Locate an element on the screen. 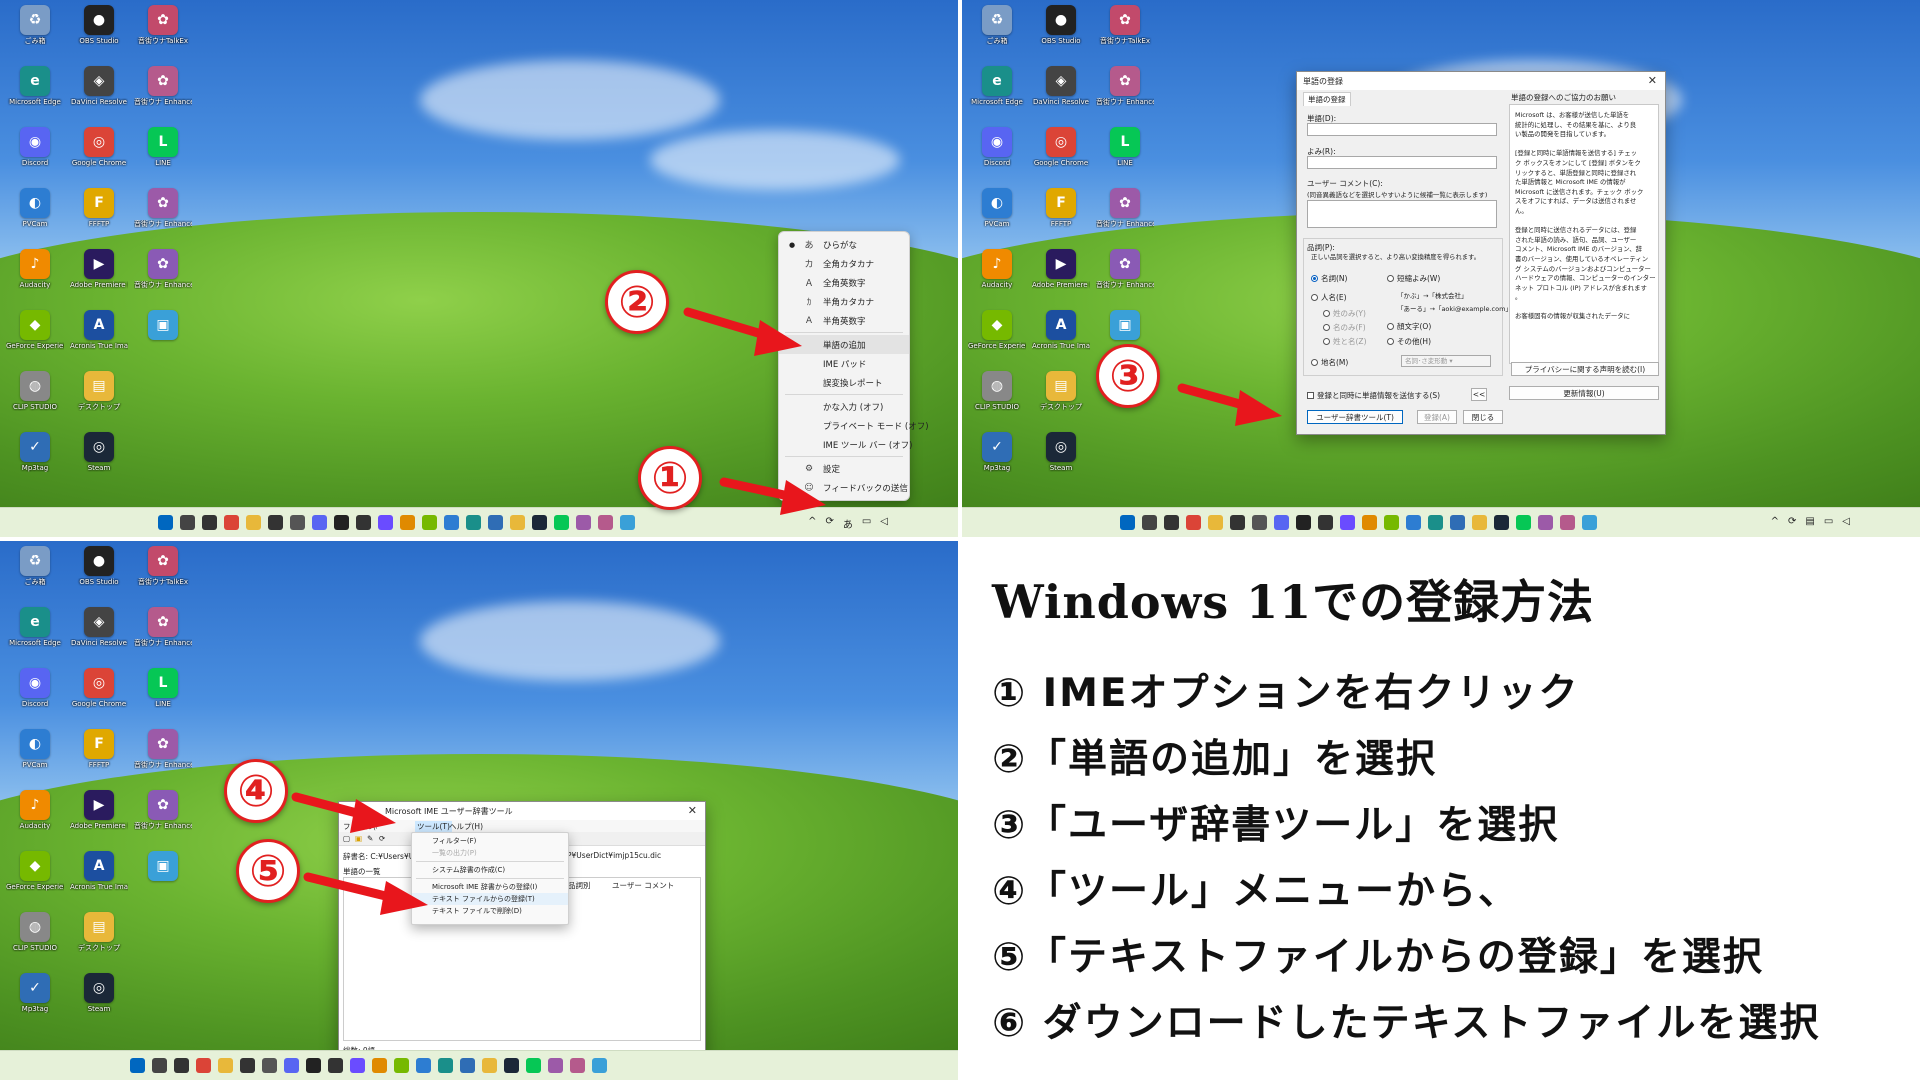 The height and width of the screenshot is (1080, 1920). arrow-to-ime-tray is located at coordinates (772, 496).